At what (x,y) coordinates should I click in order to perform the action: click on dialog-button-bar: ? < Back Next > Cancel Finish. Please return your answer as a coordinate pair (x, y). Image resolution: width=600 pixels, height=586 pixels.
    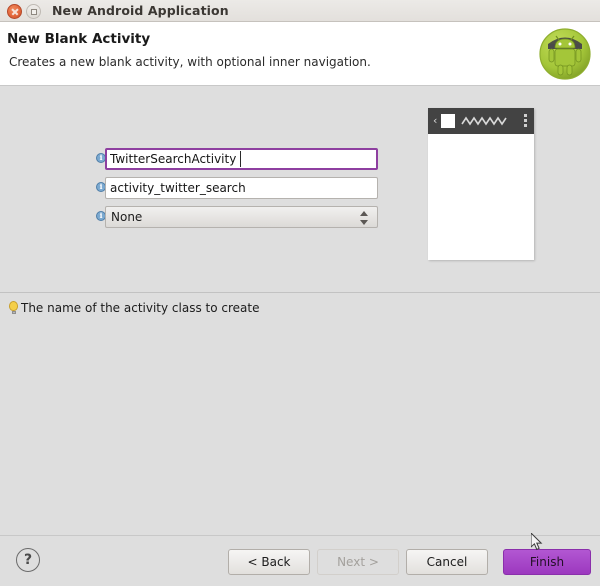
    Looking at the image, I should click on (300, 560).